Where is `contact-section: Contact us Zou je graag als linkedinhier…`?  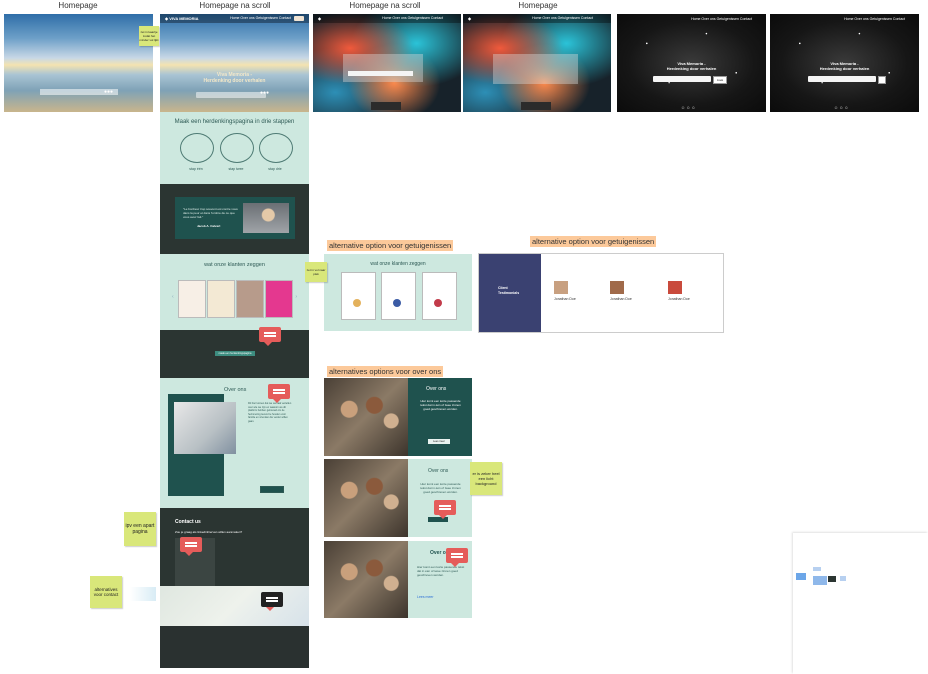
contact-section: Contact us Zou je graag als linkedinhier… is located at coordinates (234, 588).